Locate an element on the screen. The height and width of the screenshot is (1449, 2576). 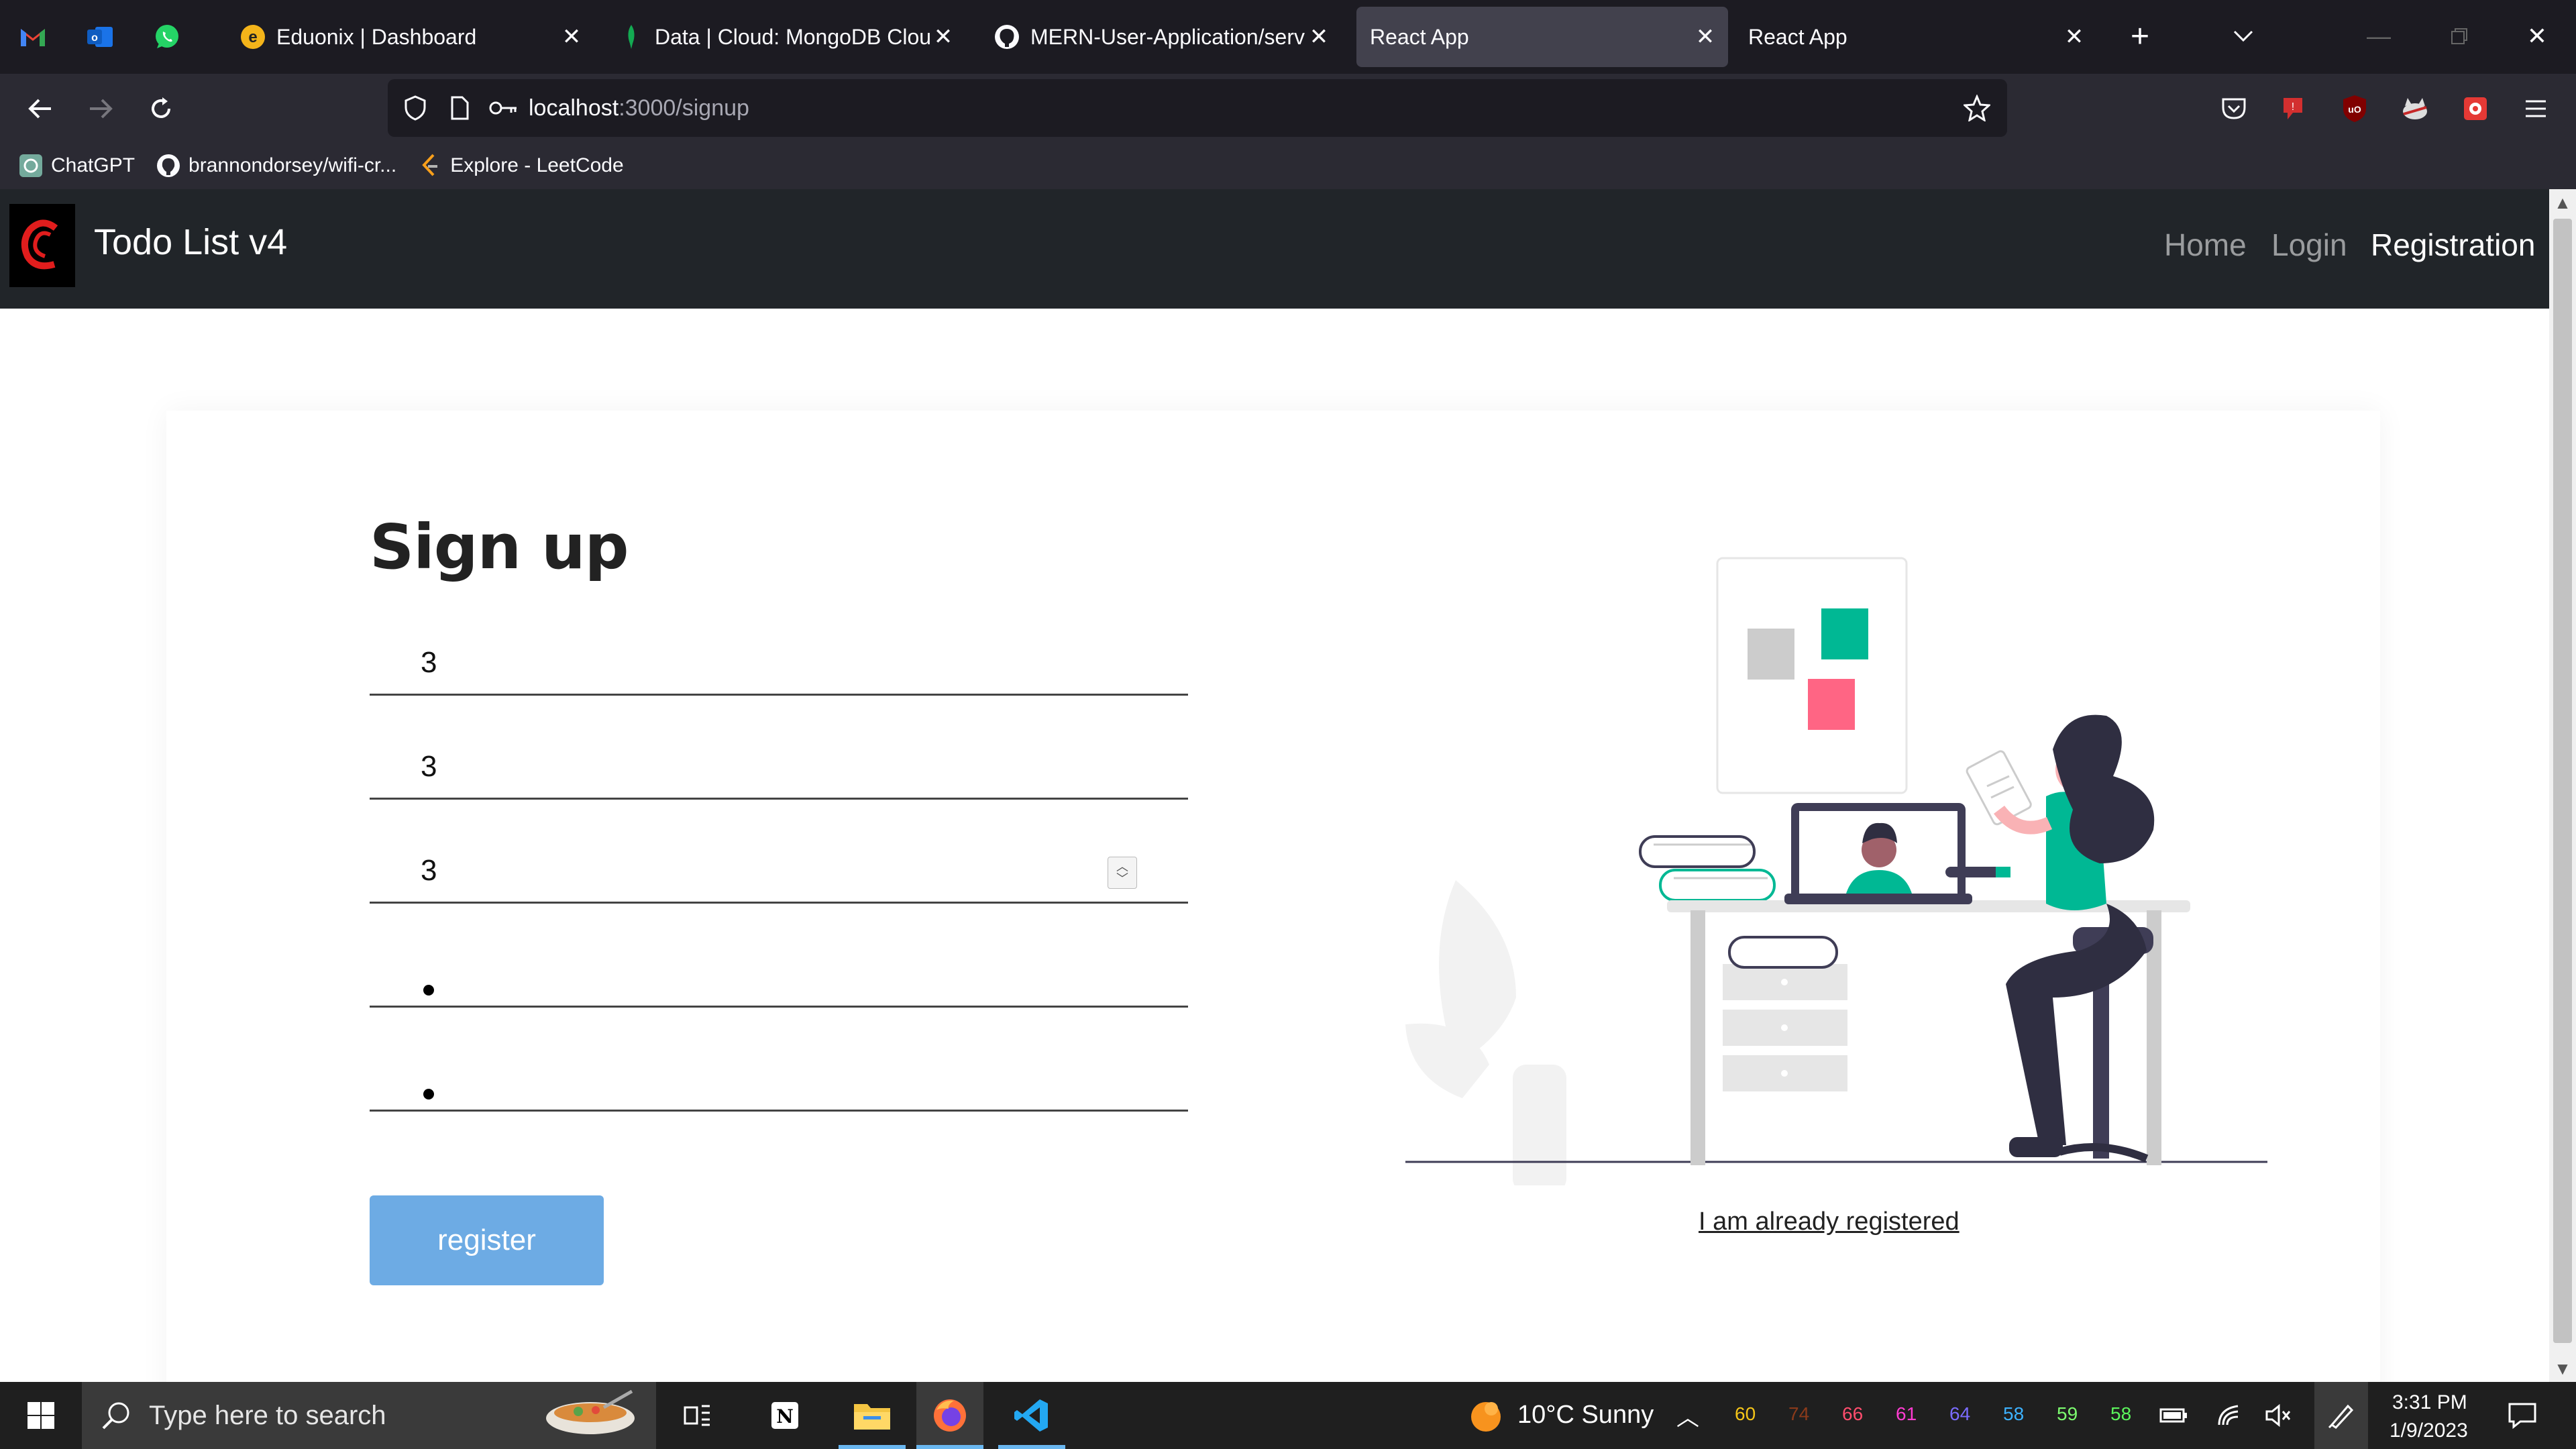
network-button is located at coordinates (2230, 1415).